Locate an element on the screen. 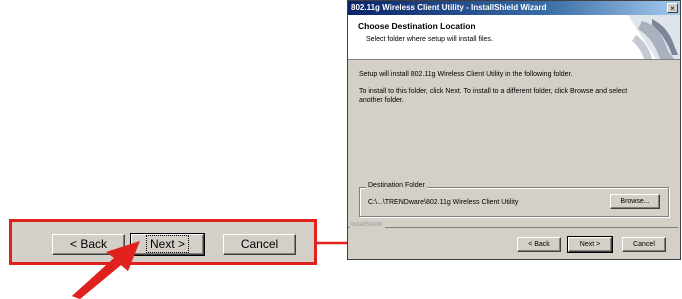  installshield-divider is located at coordinates (513, 227).